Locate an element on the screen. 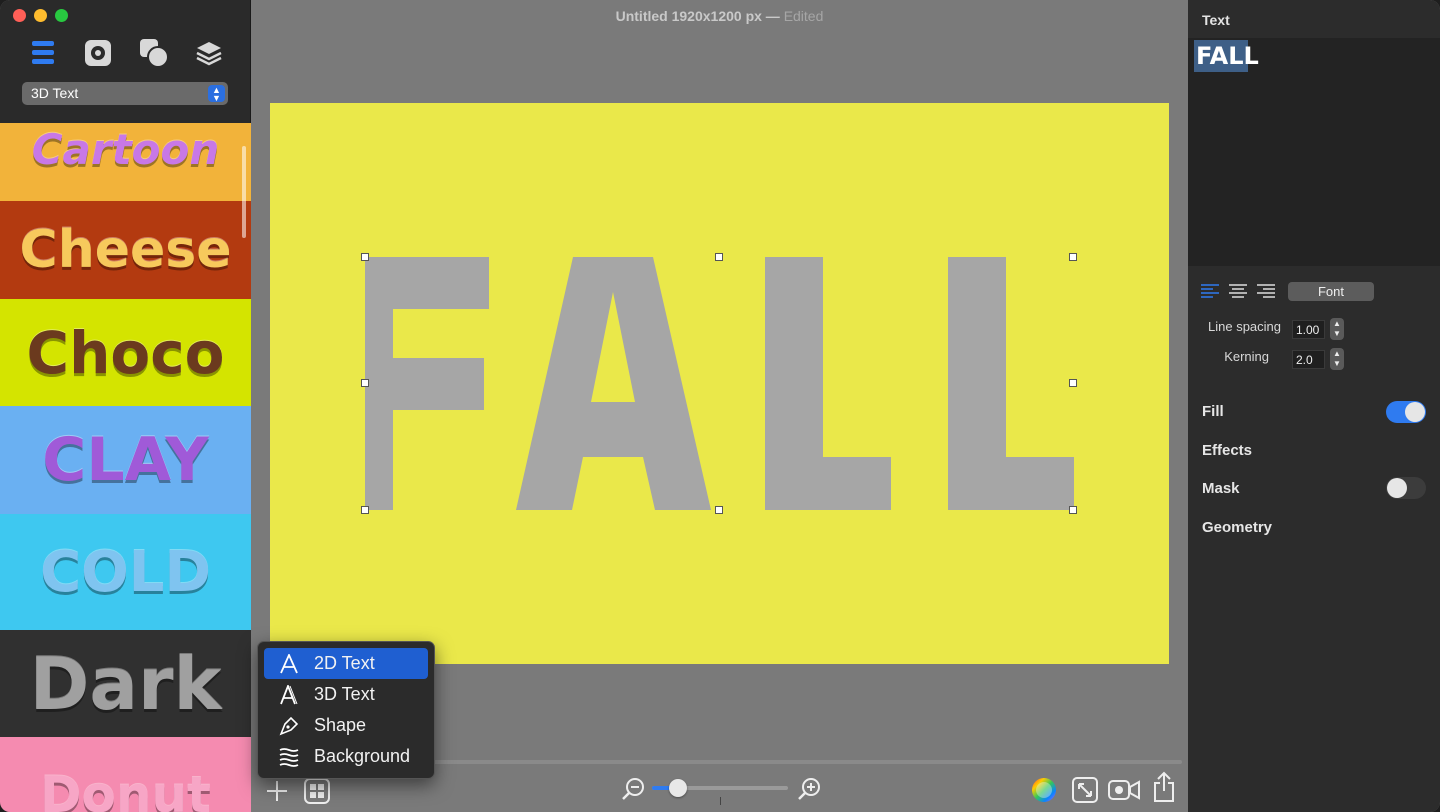  gallery-icon is located at coordinates (317, 791).